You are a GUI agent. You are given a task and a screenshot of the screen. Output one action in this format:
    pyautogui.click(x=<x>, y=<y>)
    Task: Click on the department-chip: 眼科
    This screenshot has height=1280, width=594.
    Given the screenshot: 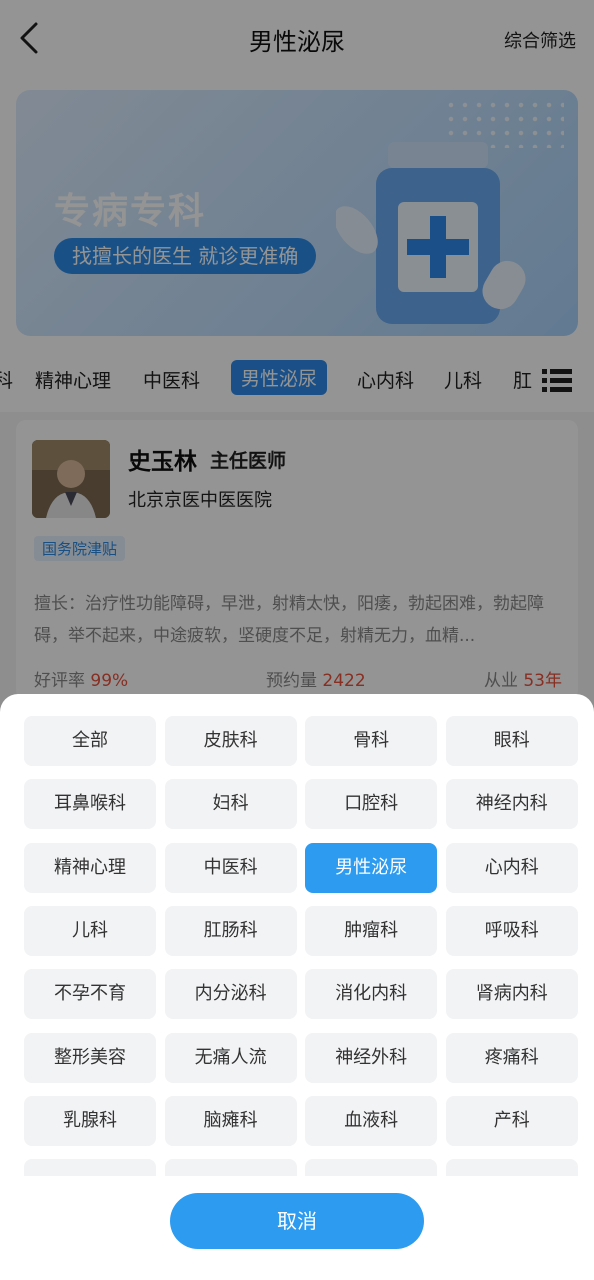 What is the action you would take?
    pyautogui.click(x=511, y=741)
    